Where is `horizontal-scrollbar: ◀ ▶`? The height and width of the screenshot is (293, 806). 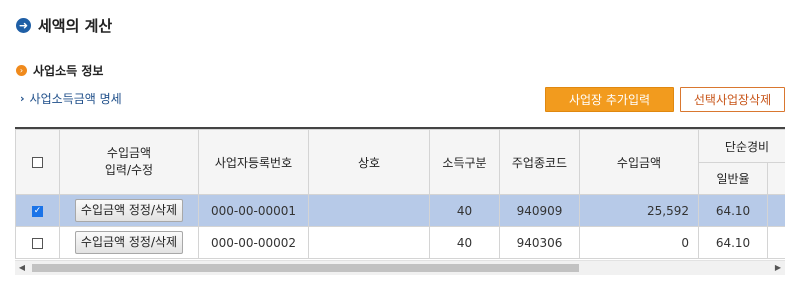 horizontal-scrollbar: ◀ ▶ is located at coordinates (400, 267).